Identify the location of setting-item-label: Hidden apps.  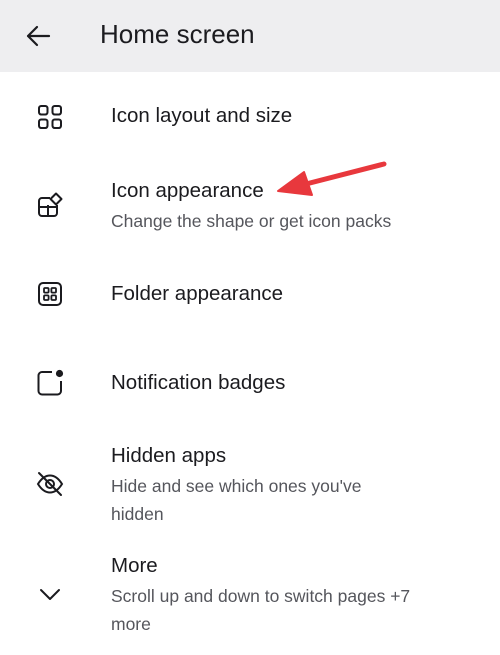
(169, 455).